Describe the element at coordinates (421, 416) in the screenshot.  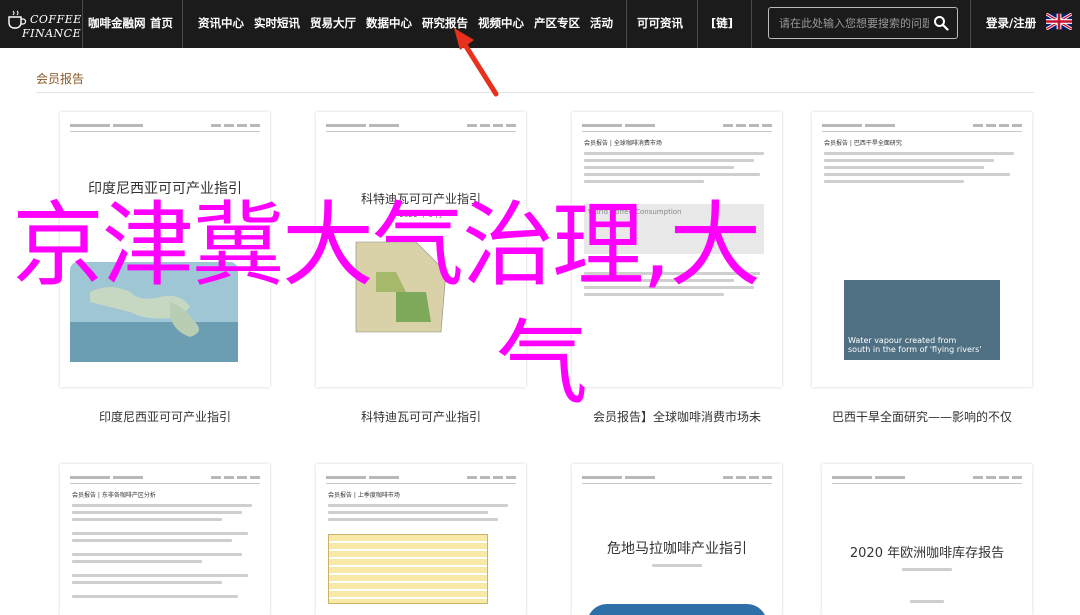
I see `report-caption: 科特迪瓦可可产业指引` at that location.